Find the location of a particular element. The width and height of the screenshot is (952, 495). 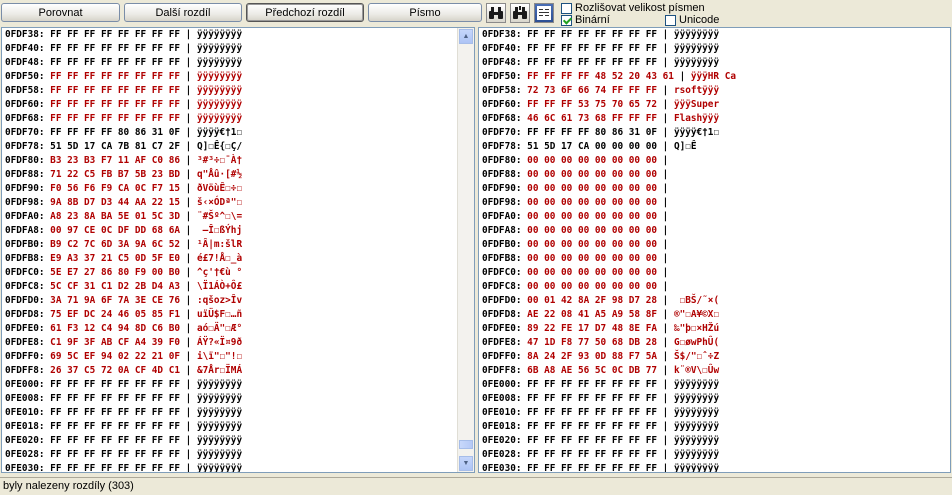

hex-address: 0FDF40: is located at coordinates (25, 48).